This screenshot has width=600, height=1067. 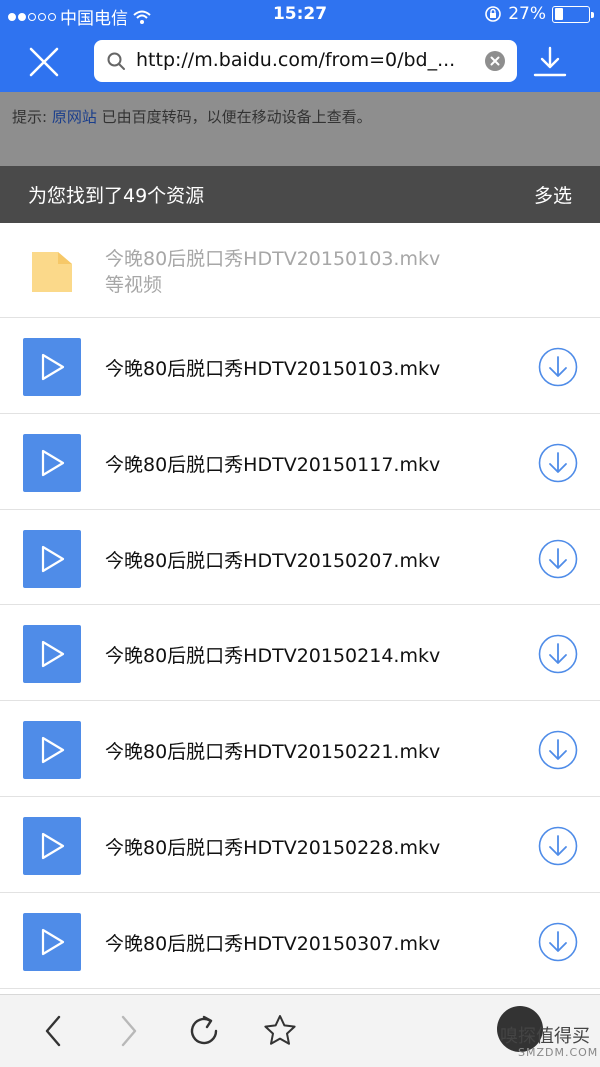 What do you see at coordinates (280, 1031) in the screenshot?
I see `bookmark-star-icon` at bounding box center [280, 1031].